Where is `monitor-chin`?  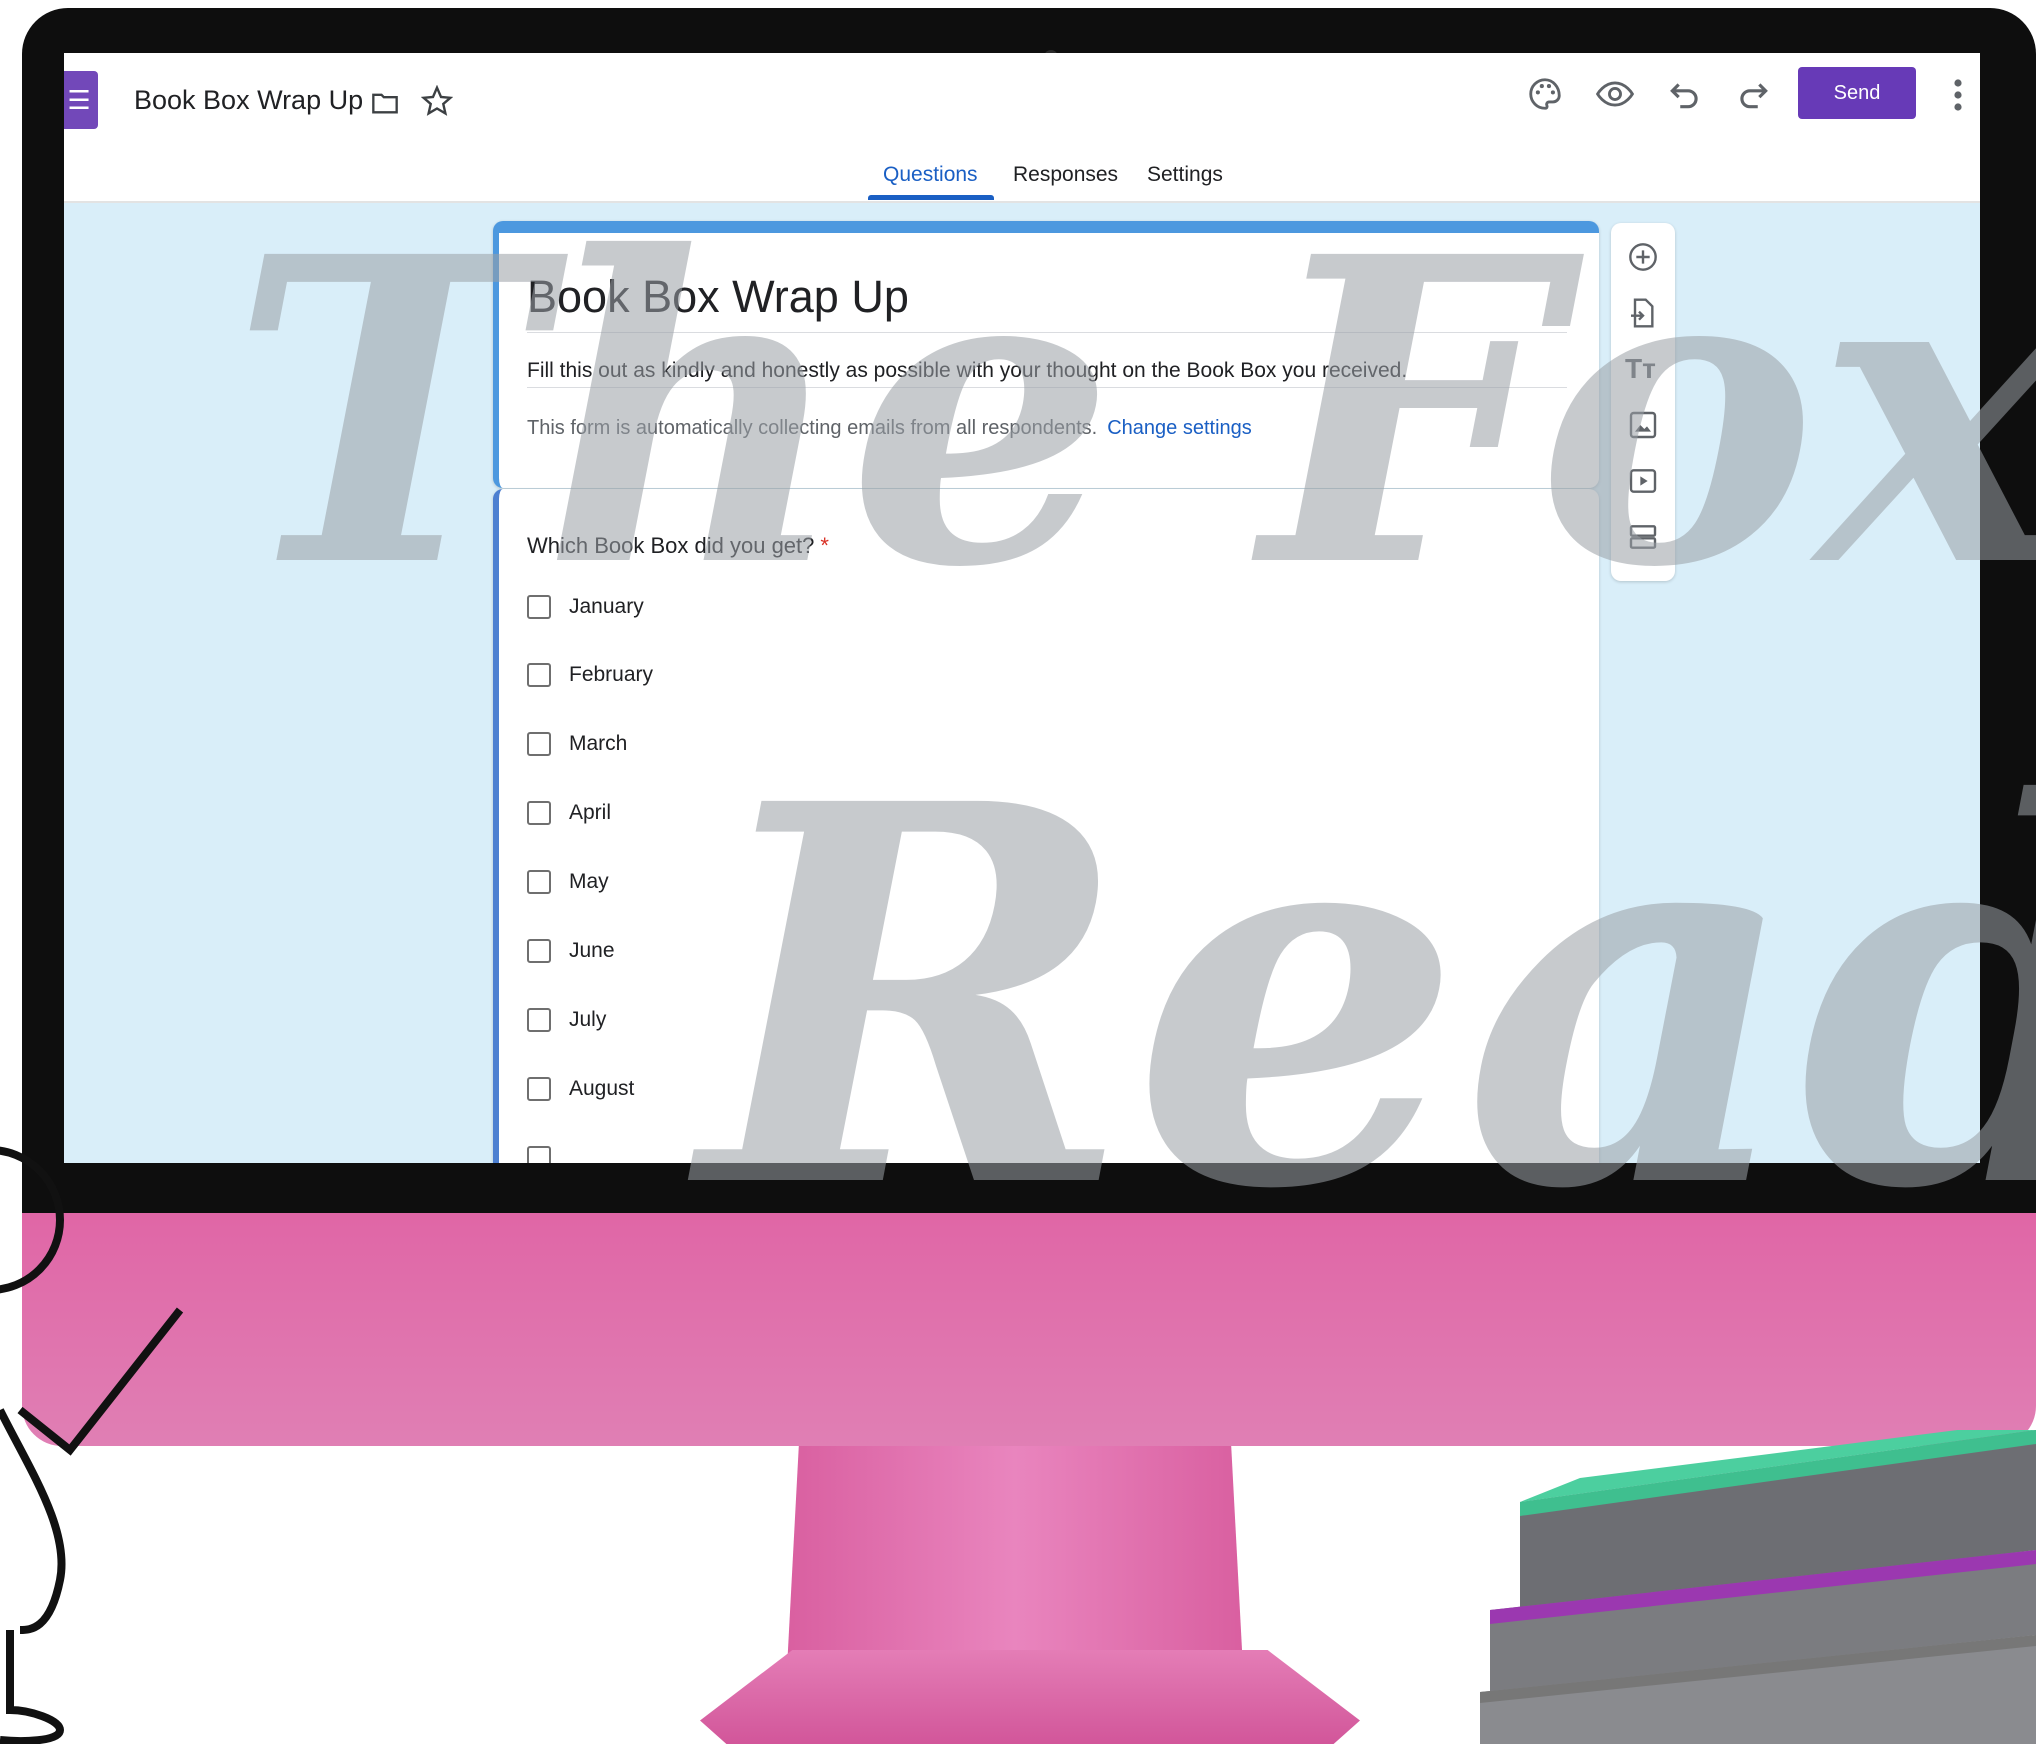
monitor-chin is located at coordinates (1029, 1329).